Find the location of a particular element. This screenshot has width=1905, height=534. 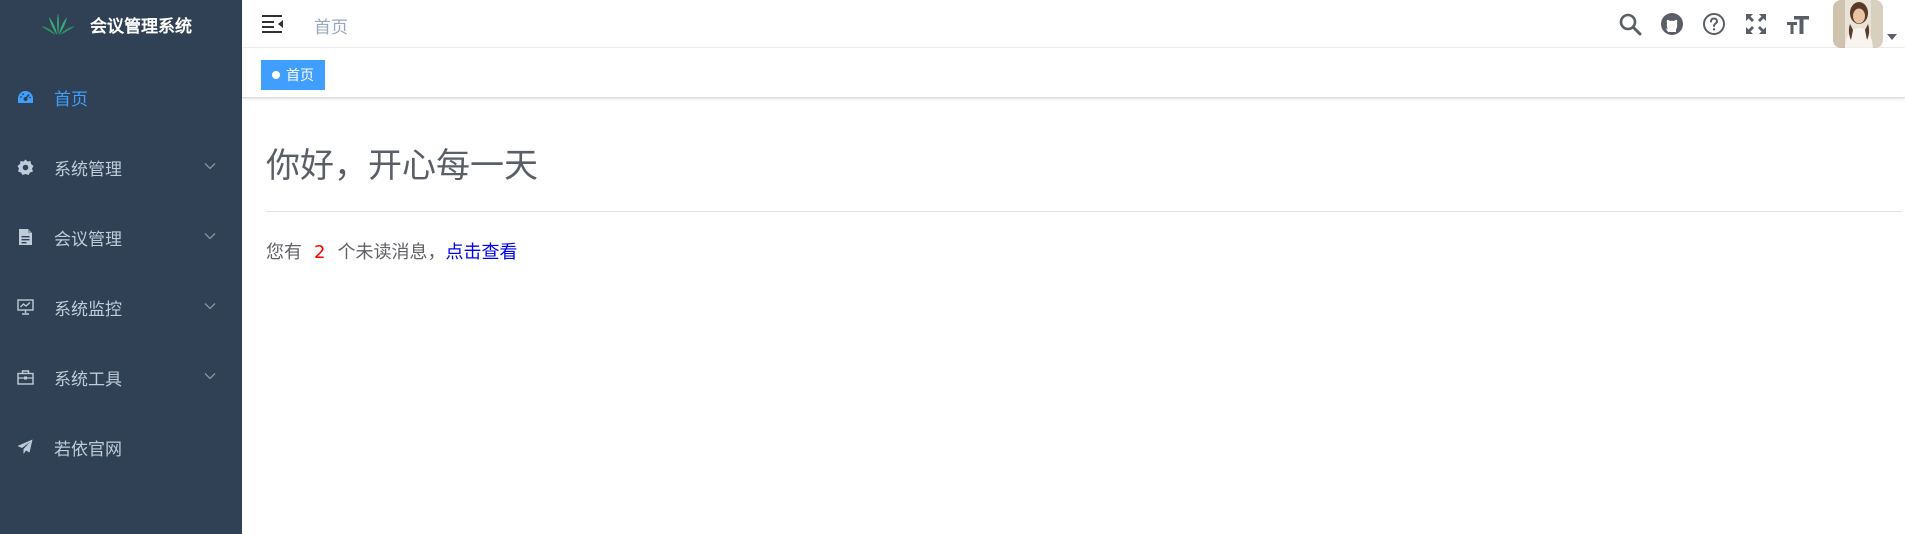

view-messages-link: 点击查看 is located at coordinates (481, 252).